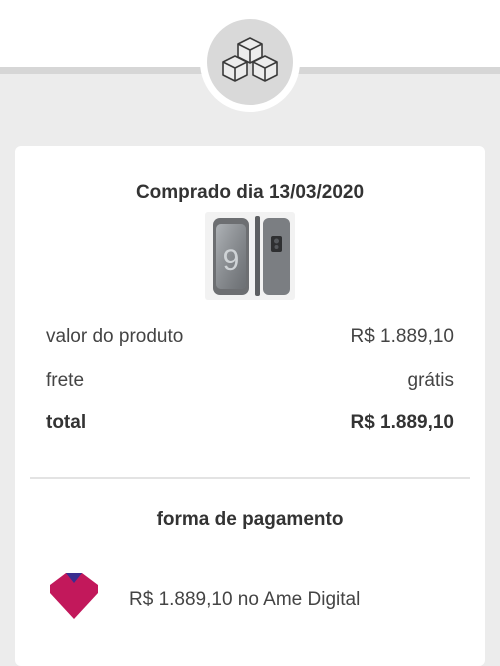  I want to click on shipping-label: frete, so click(65, 380).